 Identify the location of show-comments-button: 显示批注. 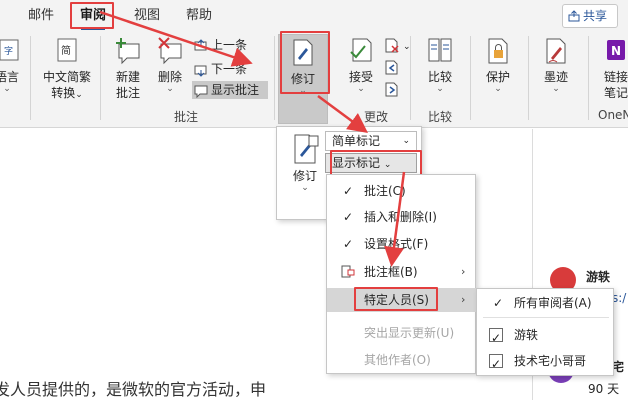
(230, 90).